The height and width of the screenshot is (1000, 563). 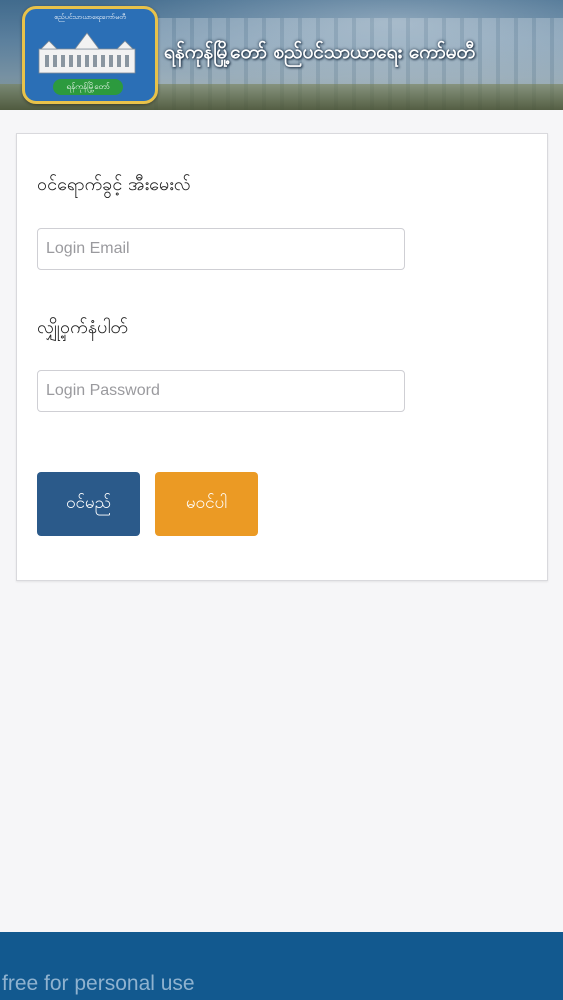 I want to click on ycdc-logo: စည်ပင်သာယာရေးကော်မတီ ရန်ကုန်မြို့တော်, so click(x=90, y=55).